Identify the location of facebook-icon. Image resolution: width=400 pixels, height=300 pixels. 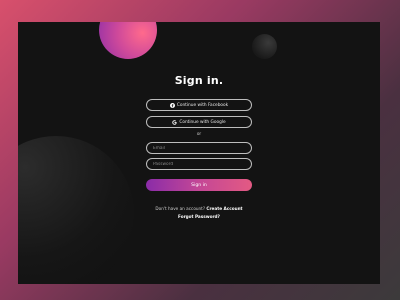
(172, 105).